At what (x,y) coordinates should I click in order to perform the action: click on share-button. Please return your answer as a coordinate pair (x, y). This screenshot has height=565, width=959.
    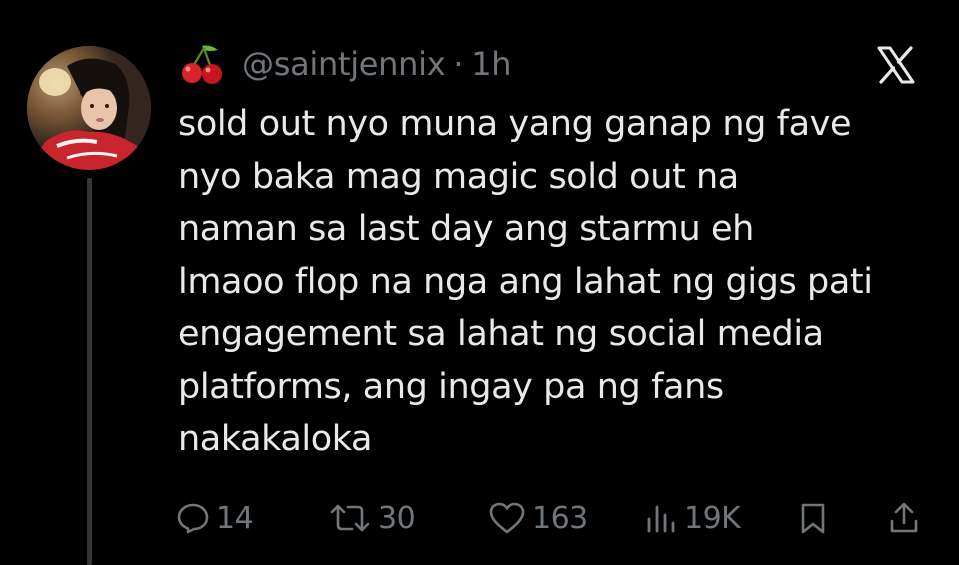
    Looking at the image, I should click on (907, 518).